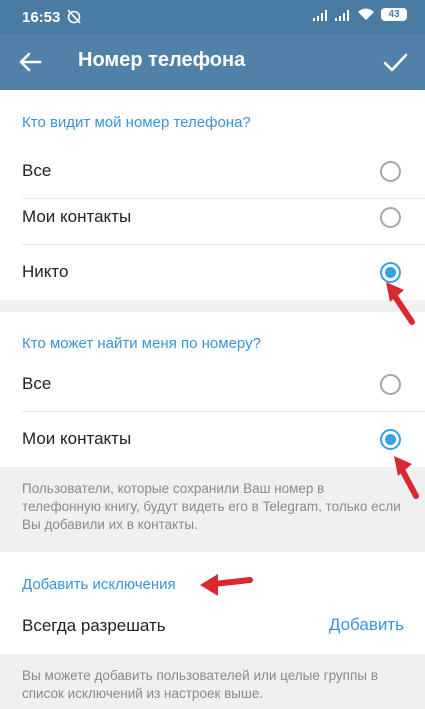 This screenshot has height=709, width=425. What do you see at coordinates (136, 122) in the screenshot?
I see `visibility-section-title: Кто видит мой номер телефона?` at bounding box center [136, 122].